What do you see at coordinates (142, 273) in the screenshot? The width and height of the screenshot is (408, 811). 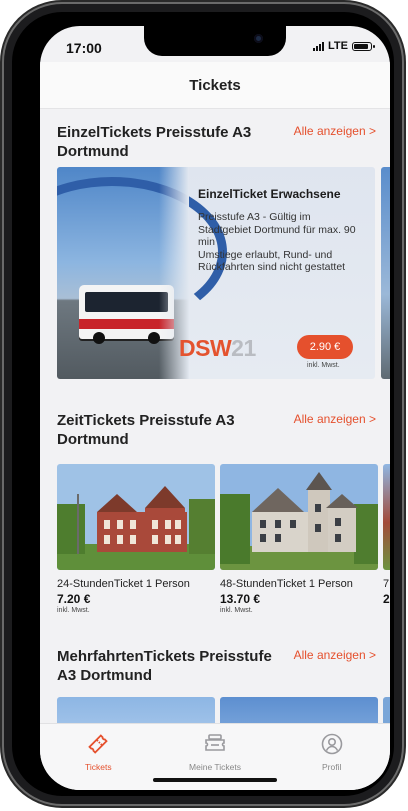 I see `bus-bridge-photo` at bounding box center [142, 273].